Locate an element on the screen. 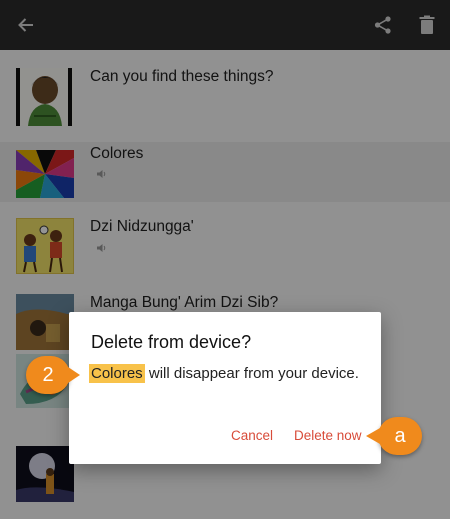 The height and width of the screenshot is (519, 450). dialog-message-text: will disappear from your device. is located at coordinates (251, 373).